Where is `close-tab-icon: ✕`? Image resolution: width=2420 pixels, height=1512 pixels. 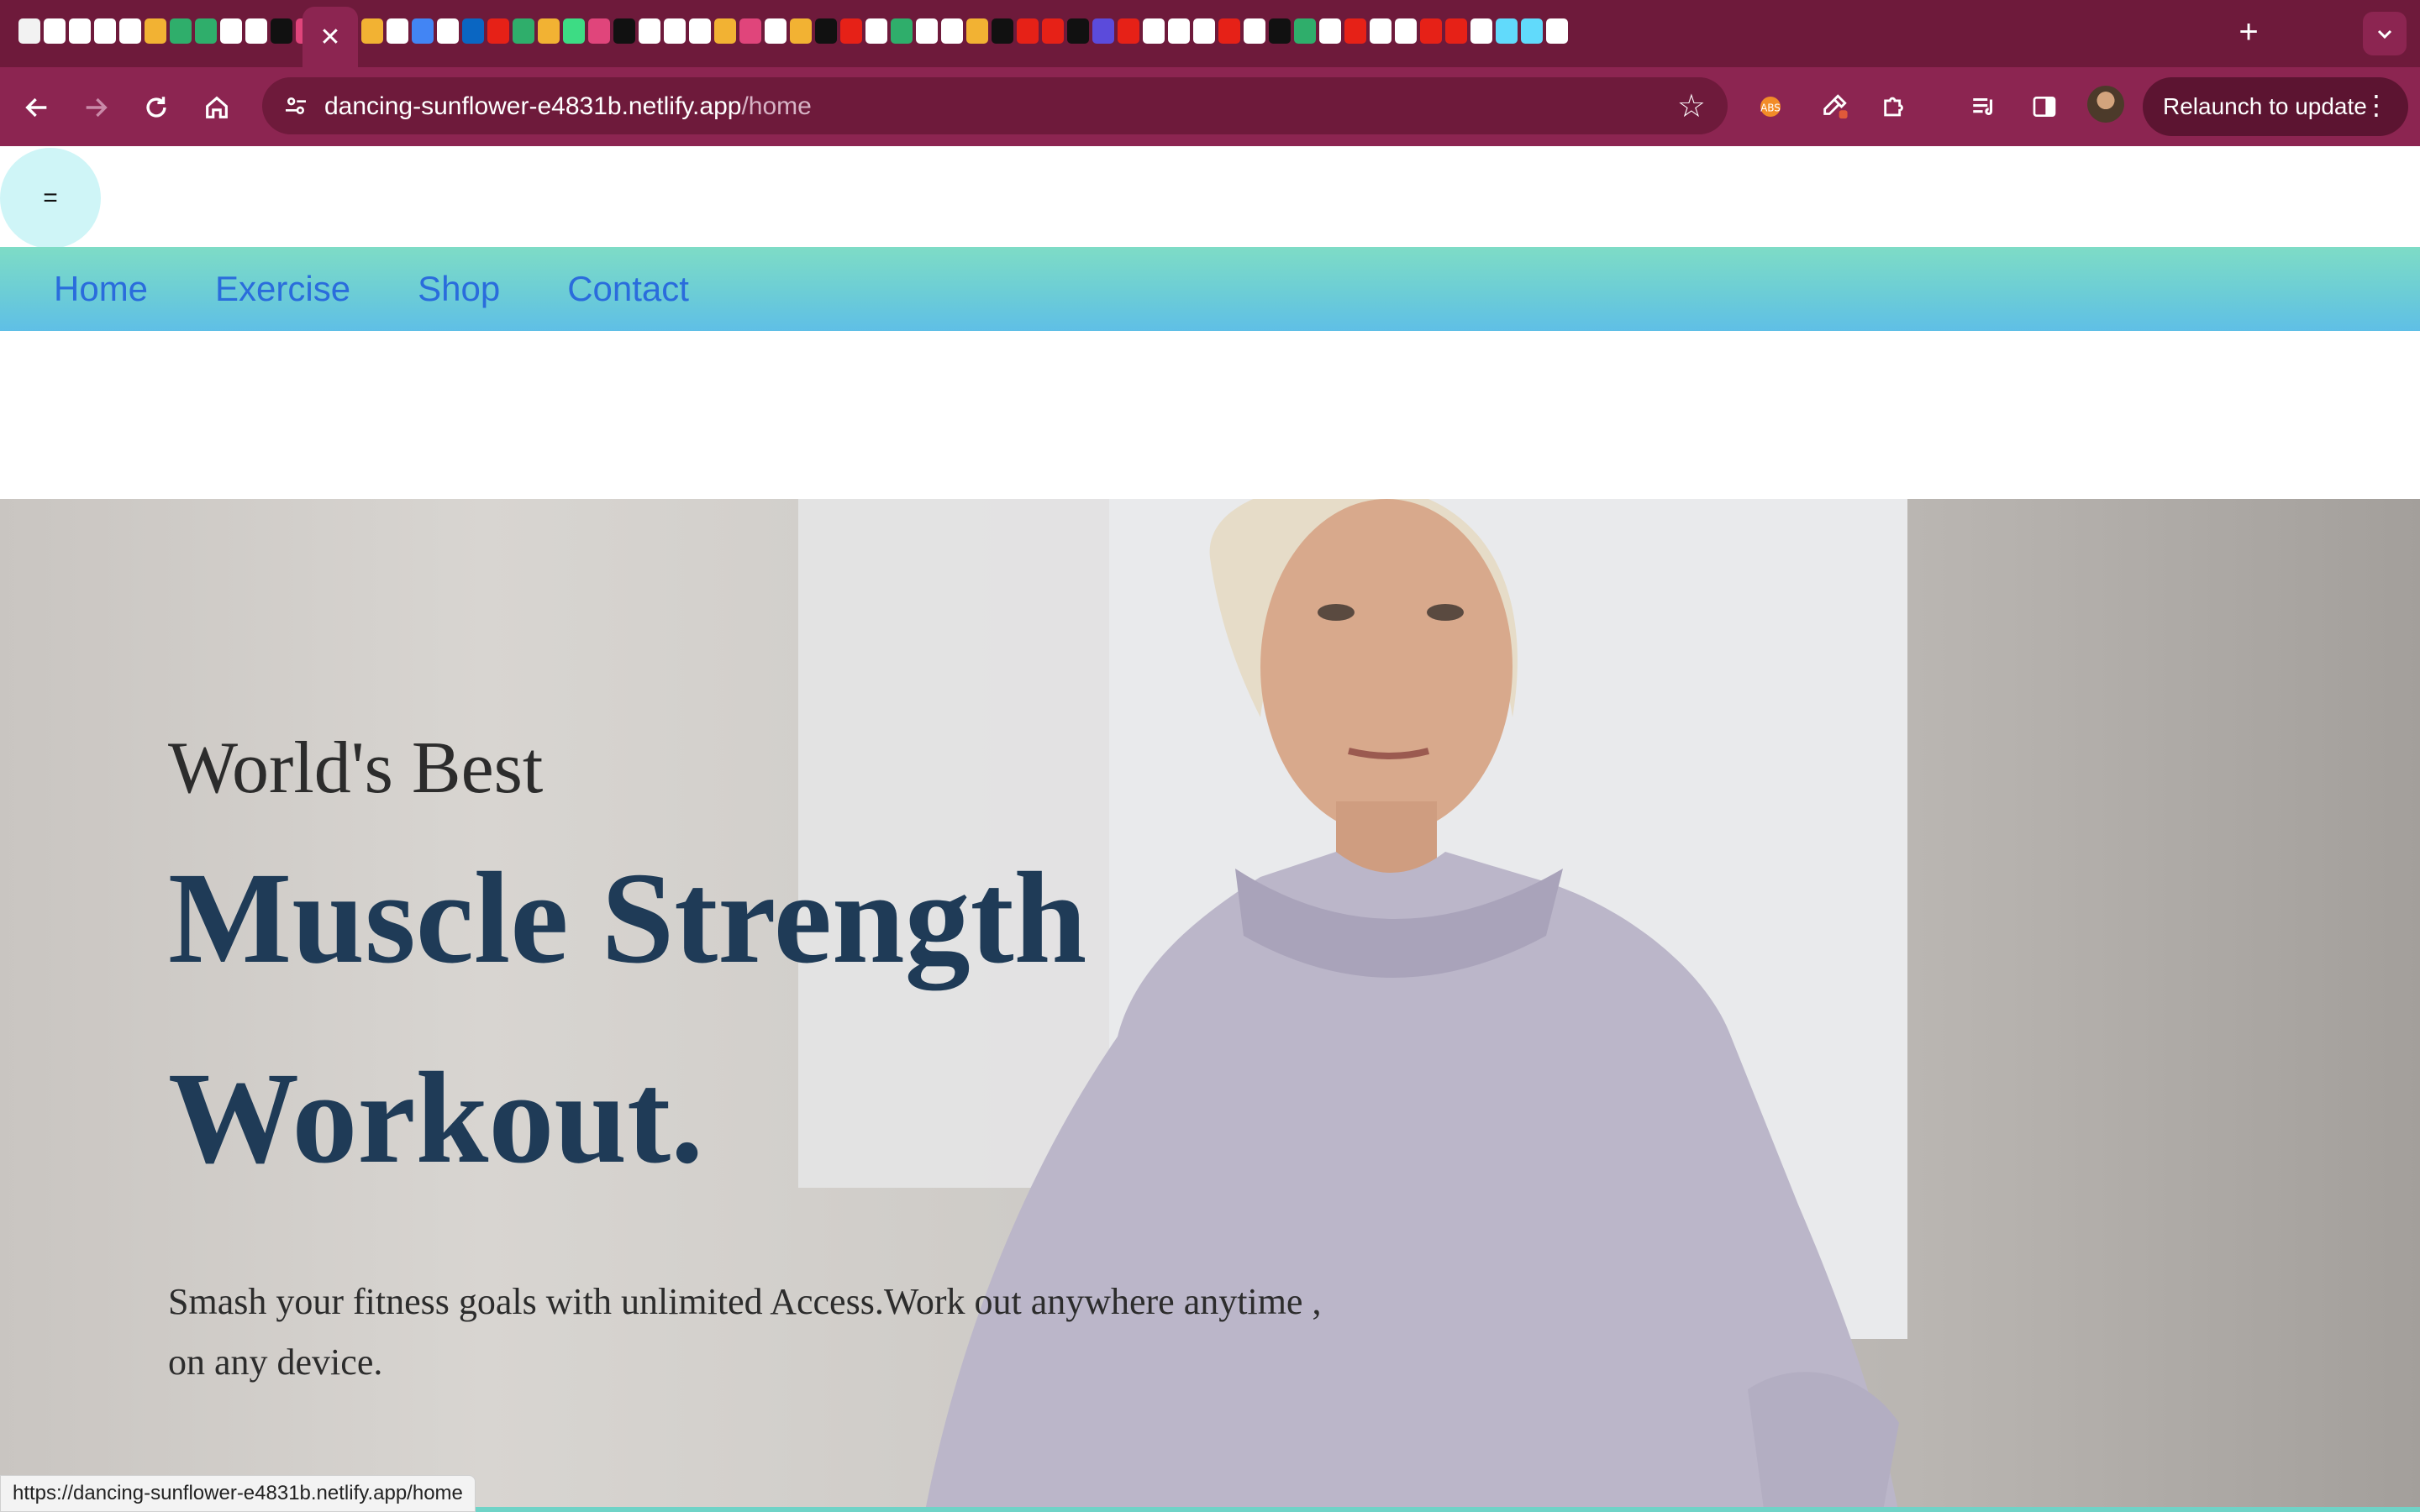 close-tab-icon: ✕ is located at coordinates (329, 37).